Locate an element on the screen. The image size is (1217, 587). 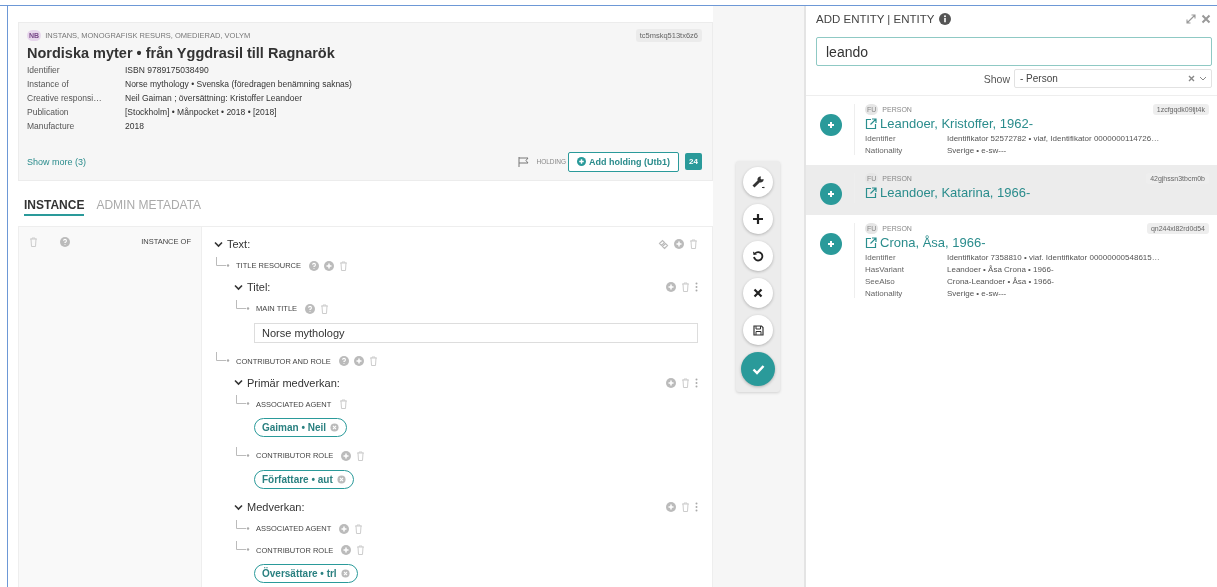
property-value: [Stockholm] • Månpocket • 2018 • [2018] is located at coordinates (201, 112).